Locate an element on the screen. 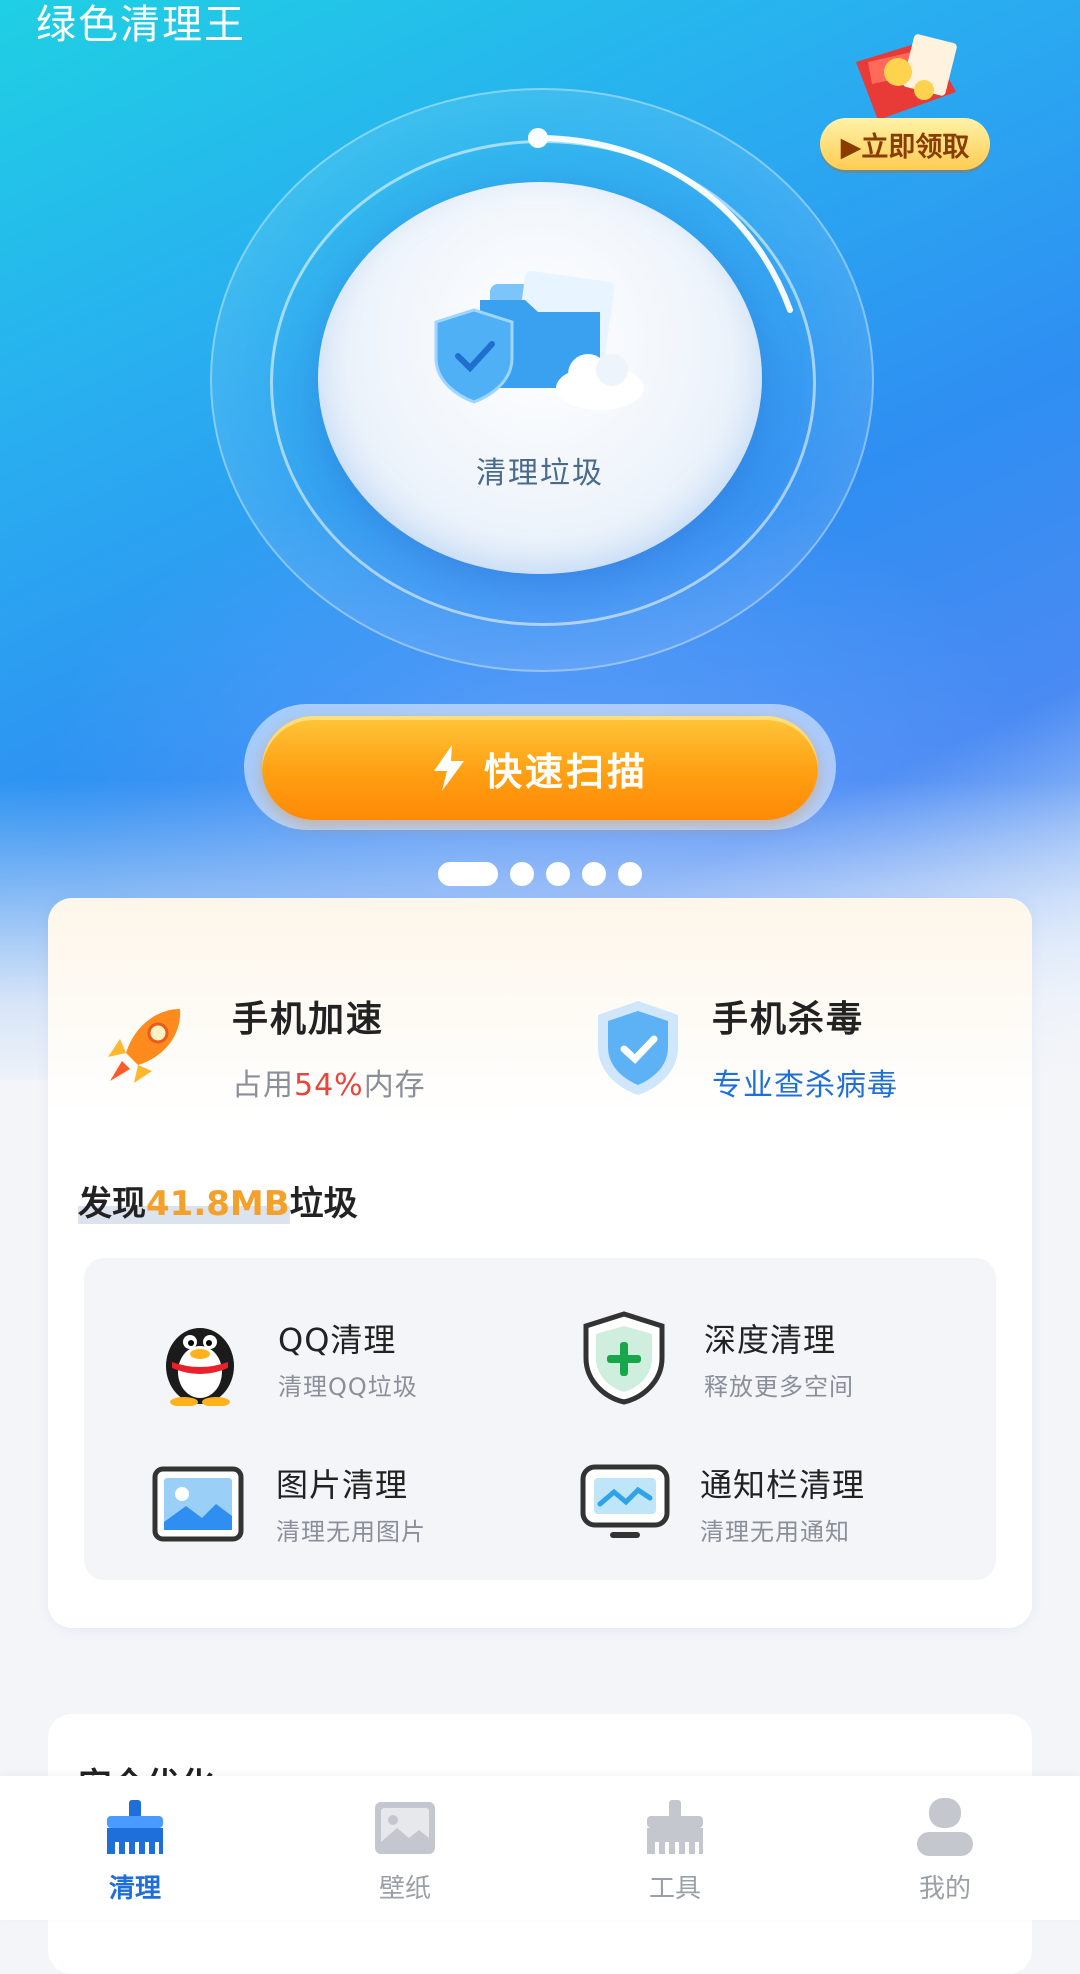  notification-clean-item: 通知栏清理 清理无用通知 is located at coordinates (722, 1503).